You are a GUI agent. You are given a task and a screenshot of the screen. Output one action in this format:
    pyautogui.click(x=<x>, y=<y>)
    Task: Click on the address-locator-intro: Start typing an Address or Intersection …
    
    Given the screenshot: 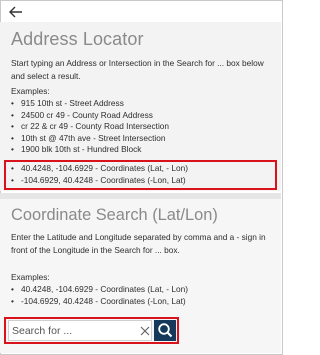 What is the action you would take?
    pyautogui.click(x=137, y=69)
    